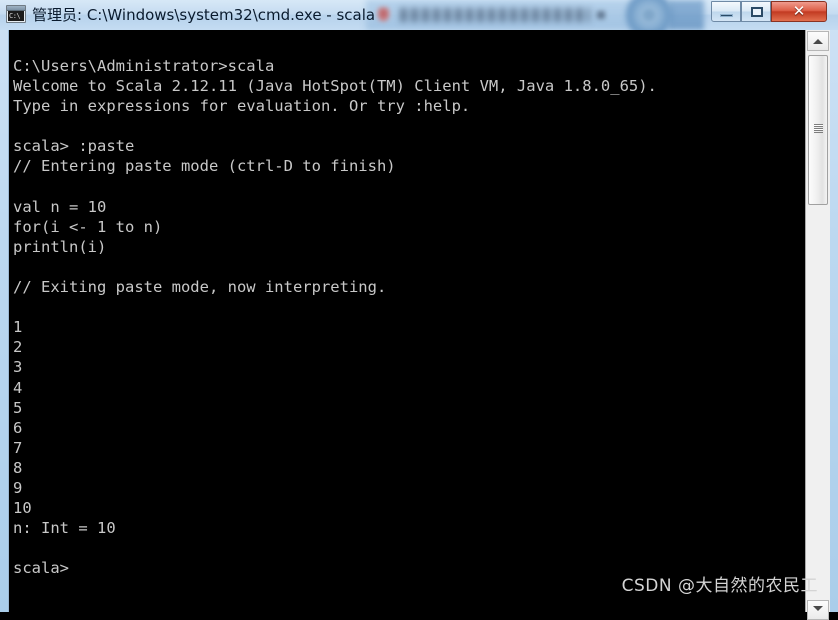 Image resolution: width=838 pixels, height=620 pixels. Describe the element at coordinates (817, 325) in the screenshot. I see `vertical-scrollbar` at that location.